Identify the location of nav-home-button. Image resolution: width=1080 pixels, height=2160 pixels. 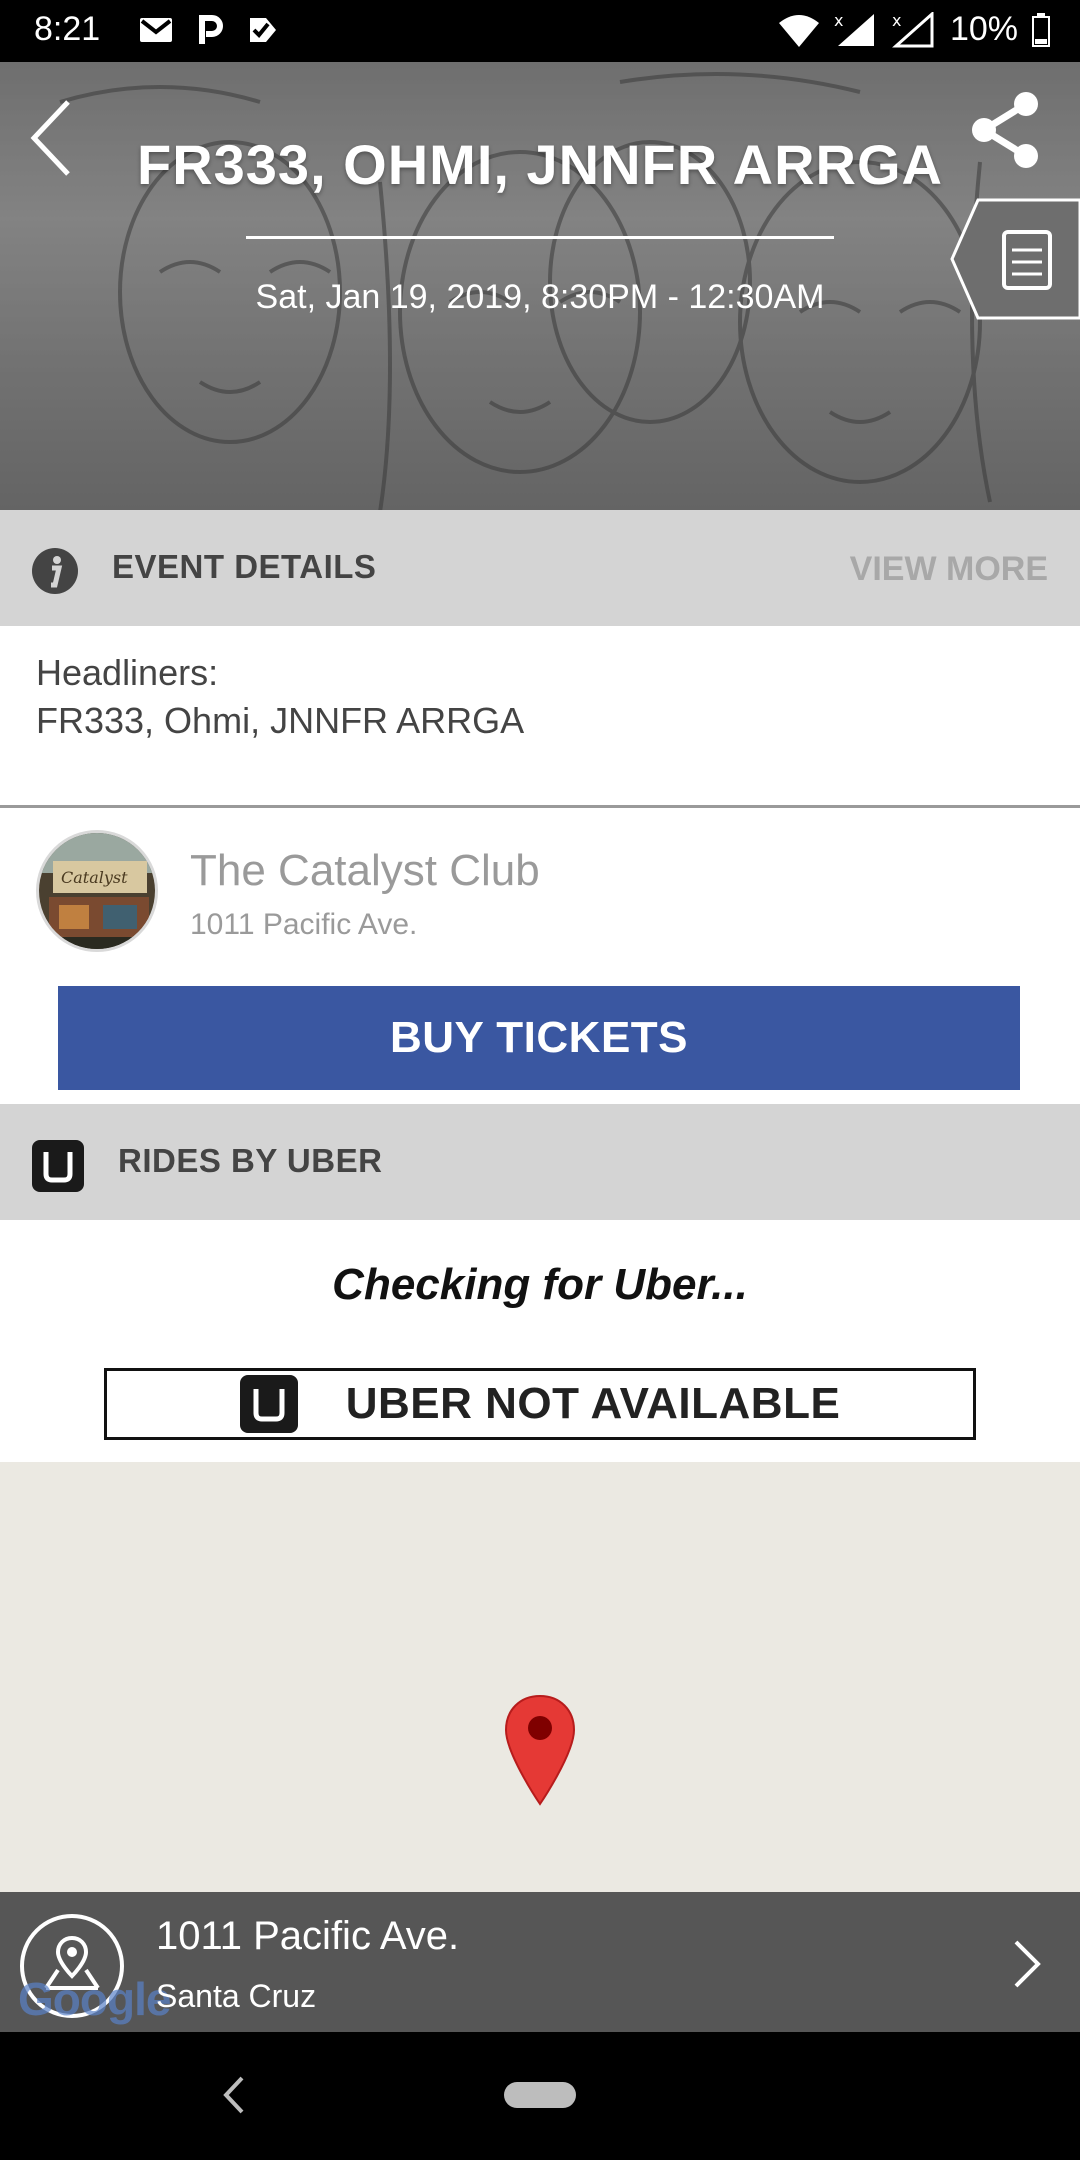
(540, 2095).